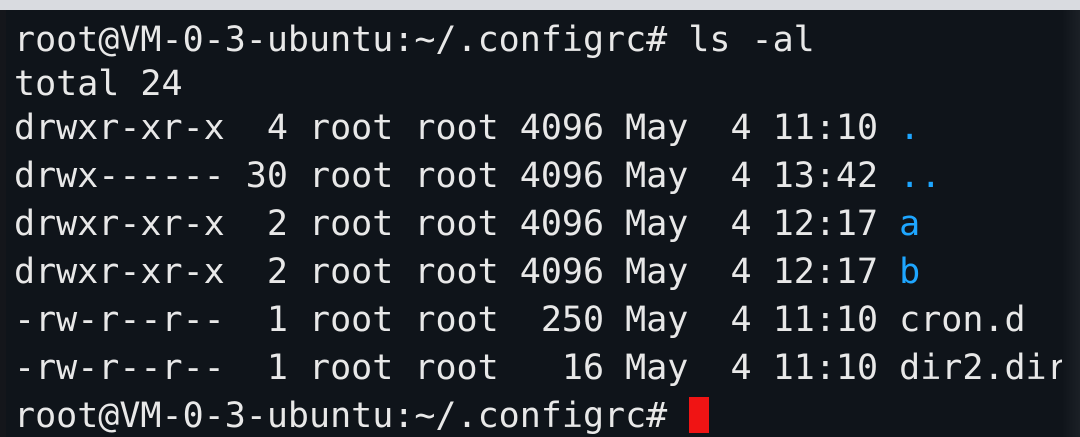 The image size is (1080, 437). I want to click on time: 13:42, so click(825, 176).